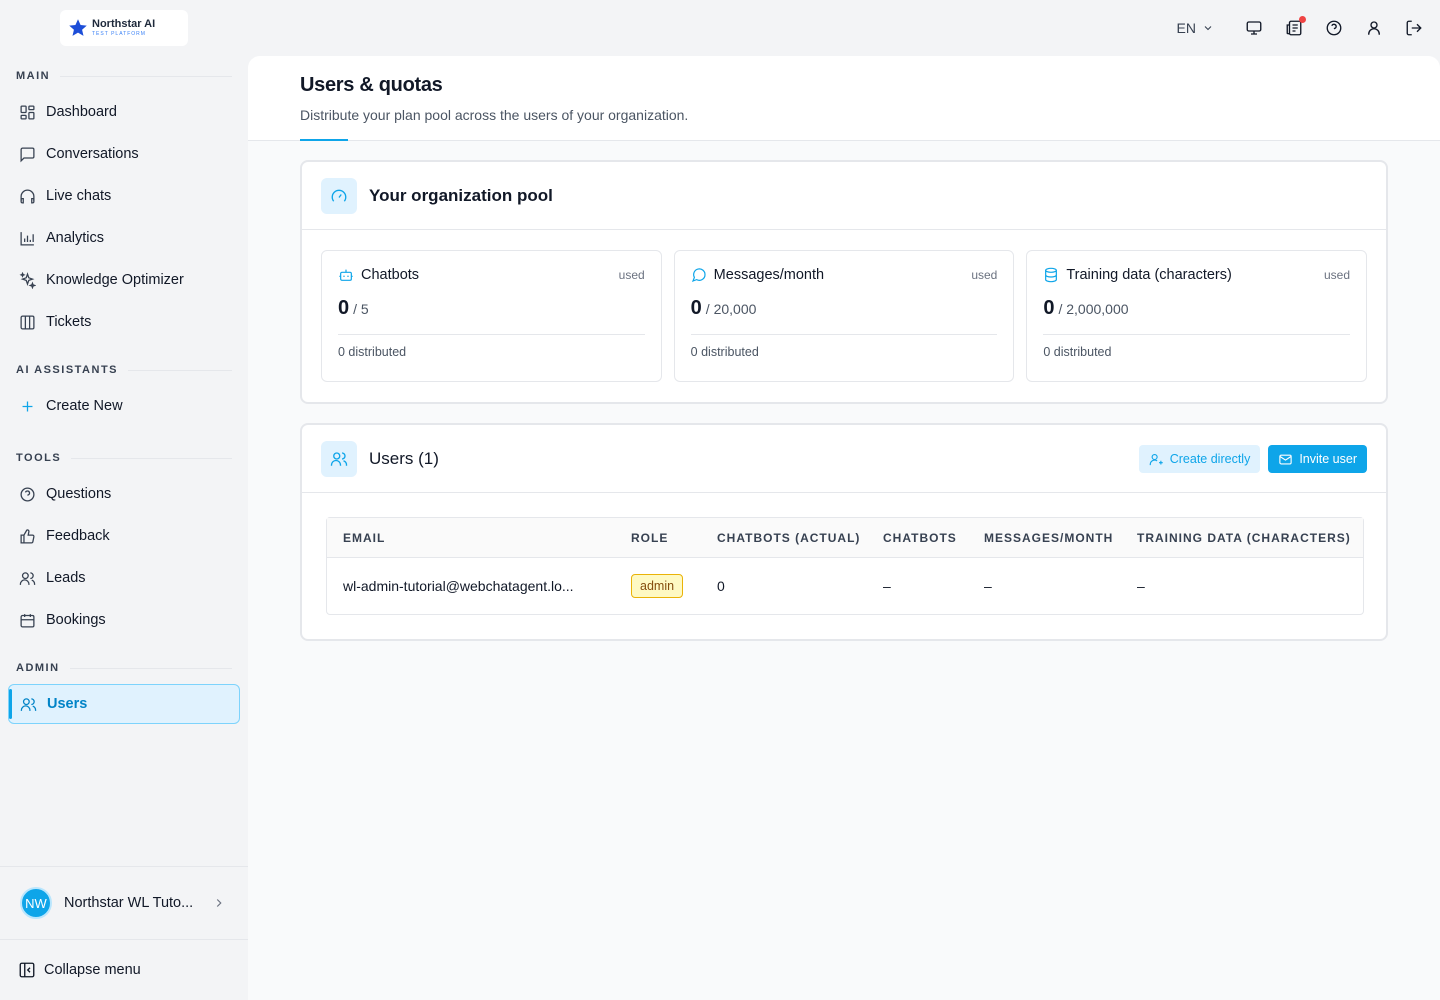 This screenshot has height=1000, width=1440. Describe the element at coordinates (657, 586) in the screenshot. I see `role-badge: admin` at that location.